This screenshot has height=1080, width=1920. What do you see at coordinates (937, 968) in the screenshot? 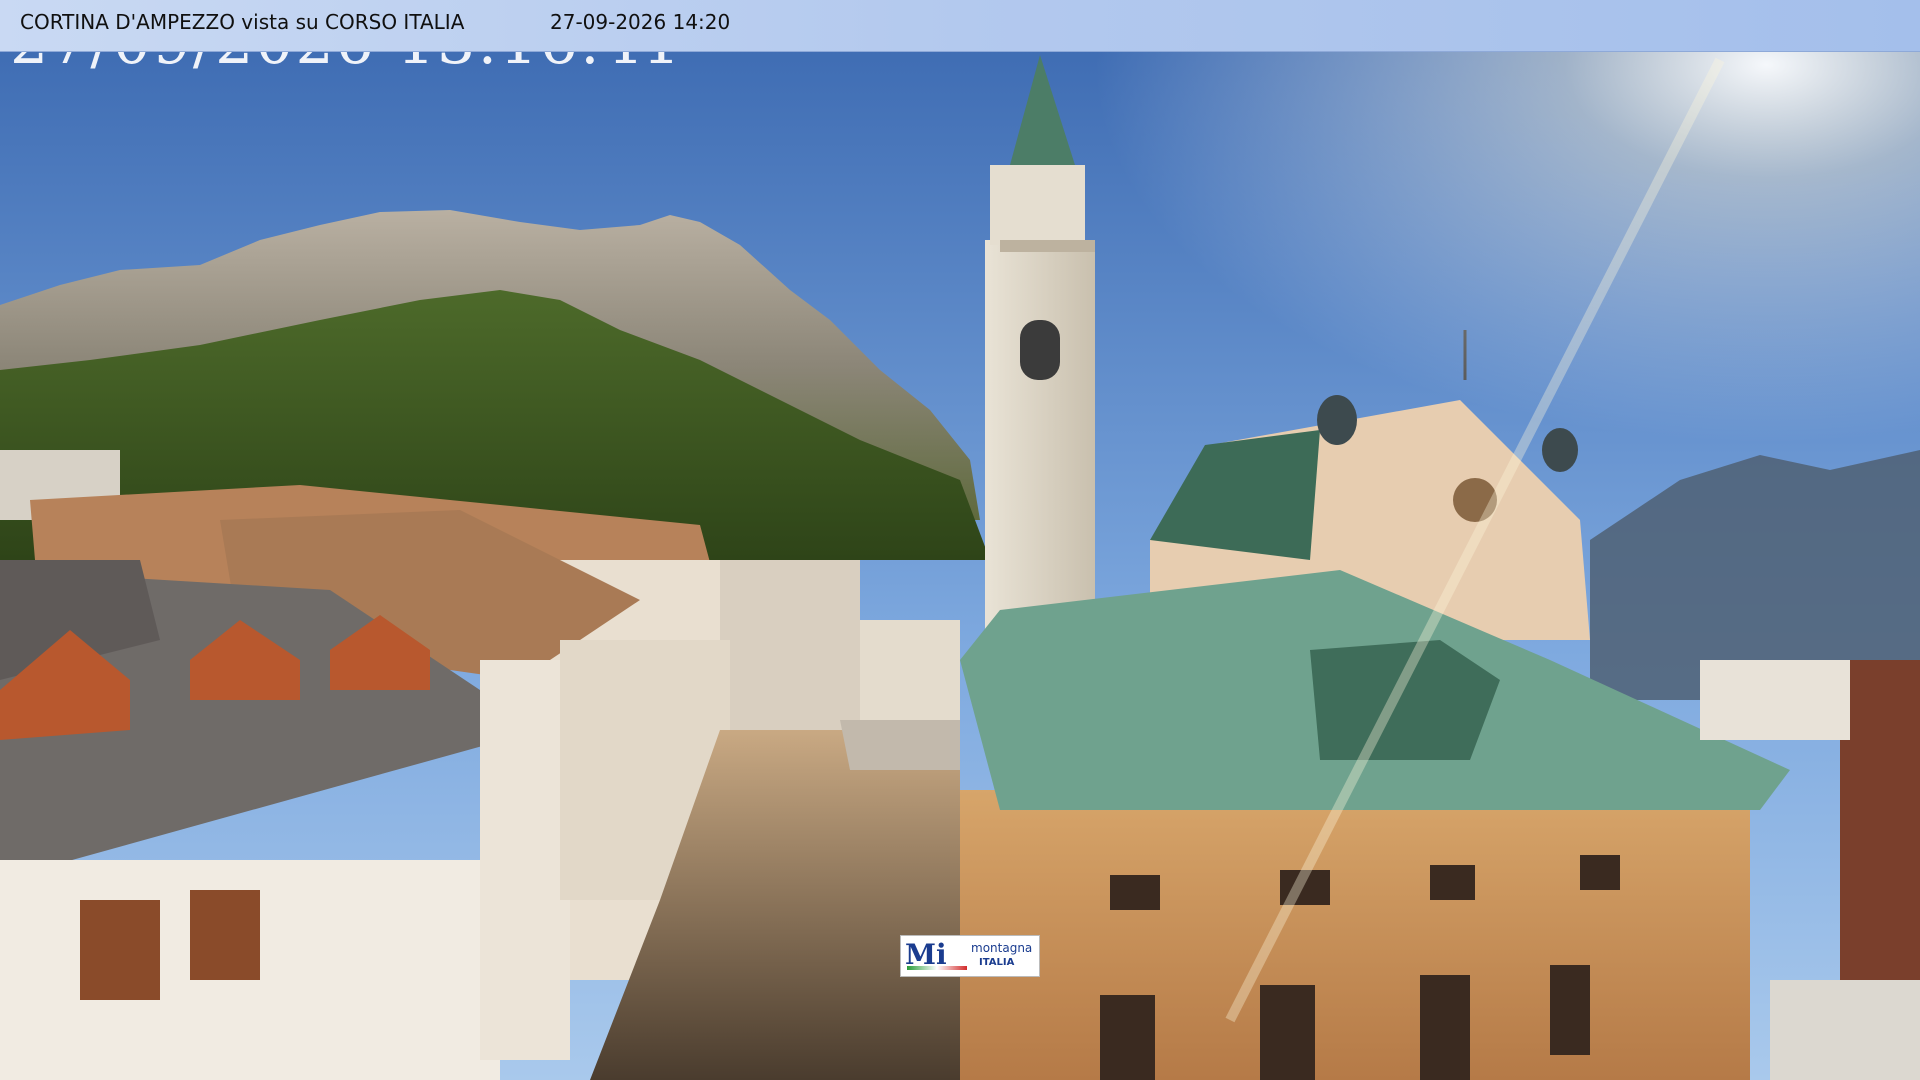
I see `tricolor-swoosh-icon` at bounding box center [937, 968].